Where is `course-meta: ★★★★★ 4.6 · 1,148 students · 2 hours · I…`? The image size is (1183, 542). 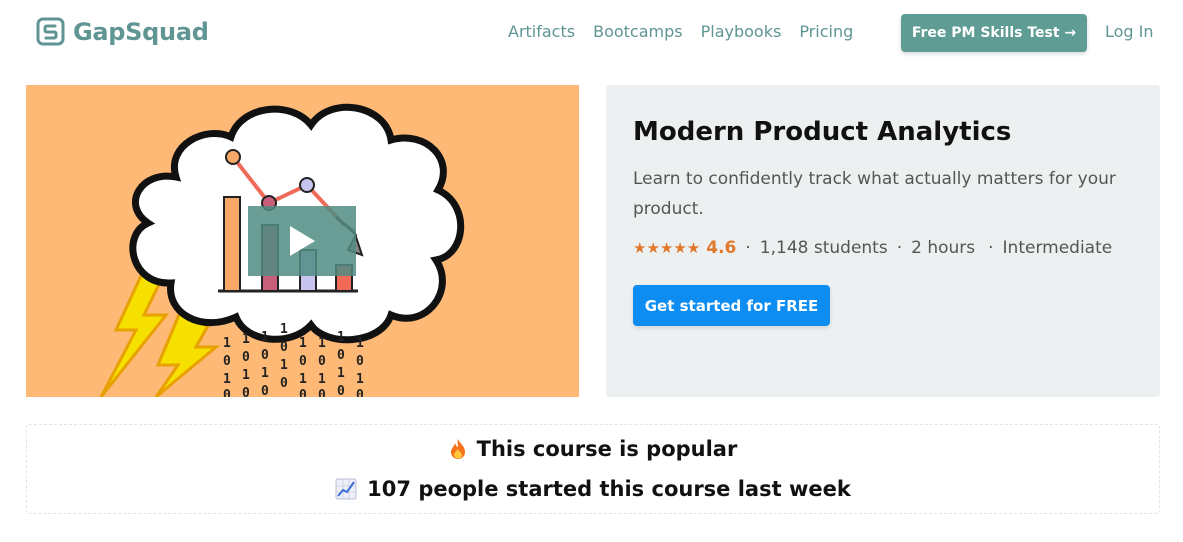 course-meta: ★★★★★ 4.6 · 1,148 students · 2 hours · I… is located at coordinates (872, 248).